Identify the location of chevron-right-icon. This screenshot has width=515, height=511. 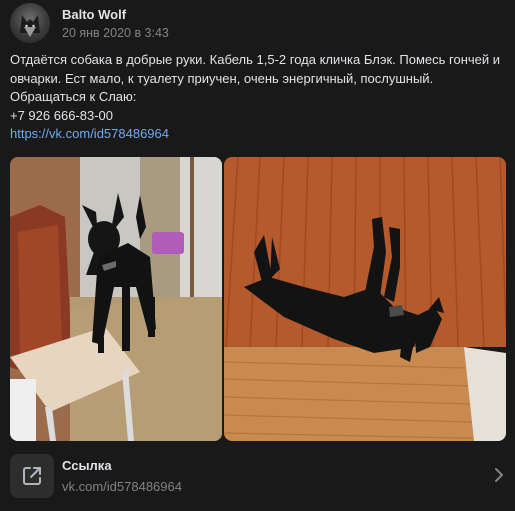
(499, 475).